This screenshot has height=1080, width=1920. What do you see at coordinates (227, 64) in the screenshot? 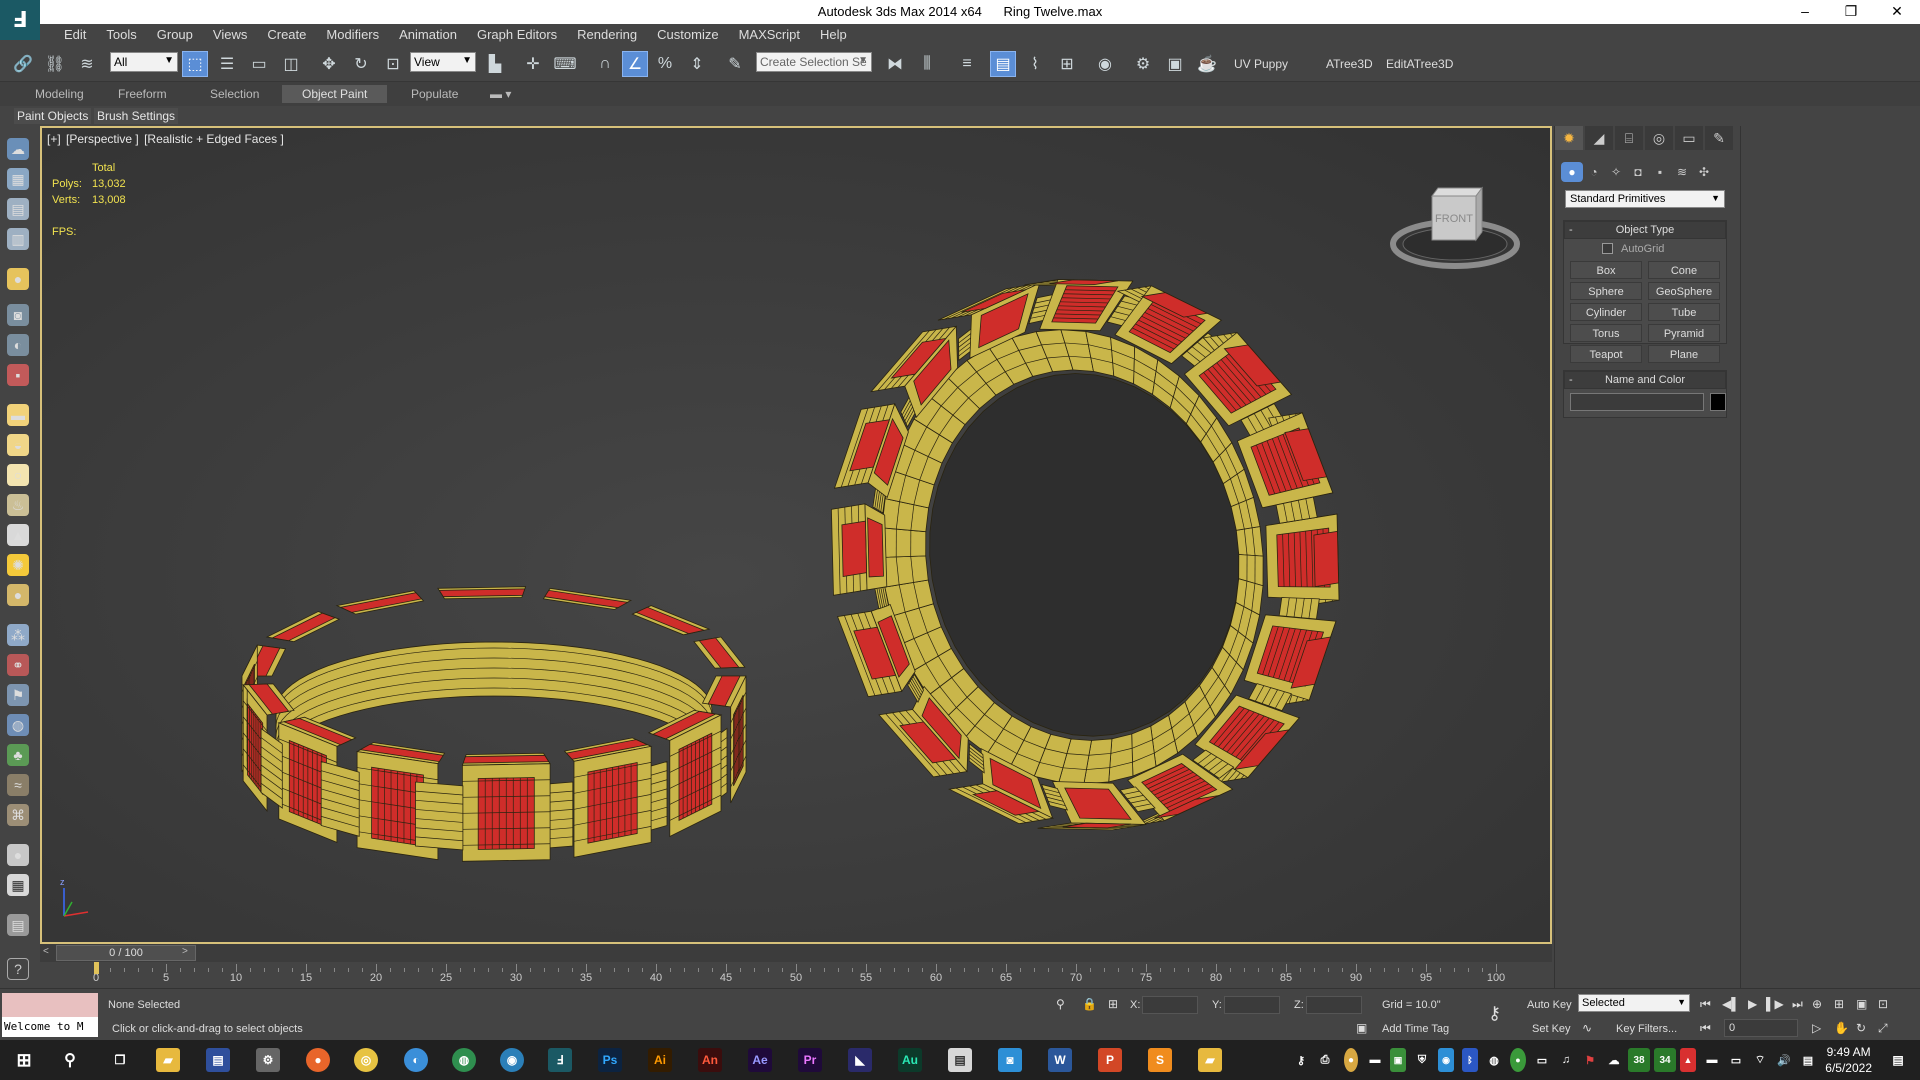
I see `select-by-name-icon: ☰` at bounding box center [227, 64].